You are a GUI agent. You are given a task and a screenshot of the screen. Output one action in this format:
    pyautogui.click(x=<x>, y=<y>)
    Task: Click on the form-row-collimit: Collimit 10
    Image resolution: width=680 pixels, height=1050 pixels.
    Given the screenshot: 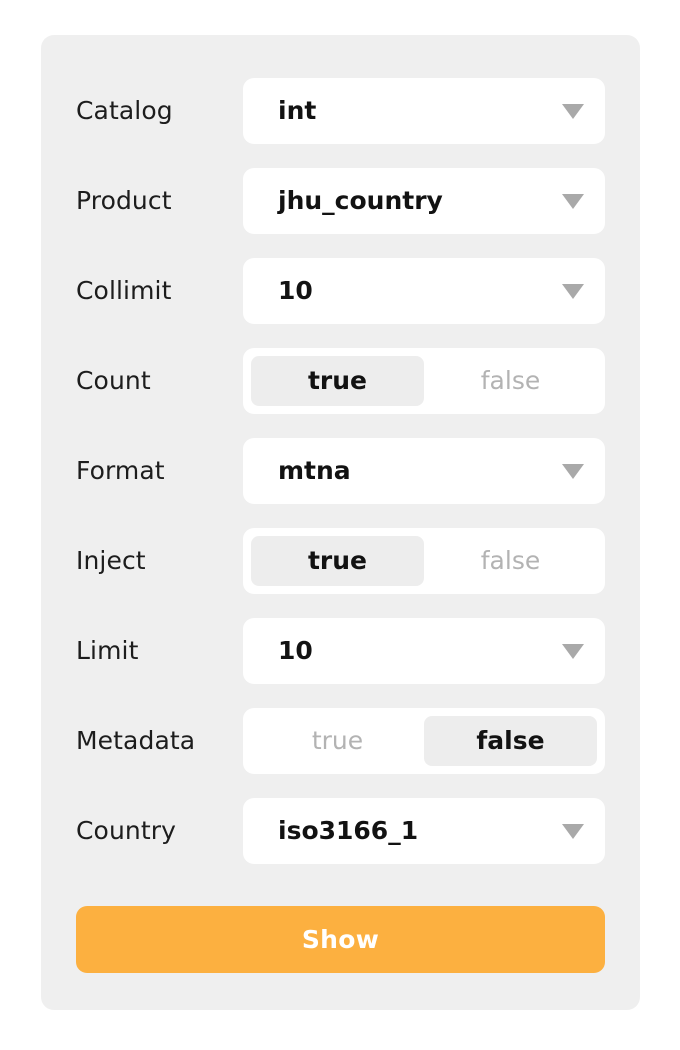 What is the action you would take?
    pyautogui.click(x=340, y=291)
    